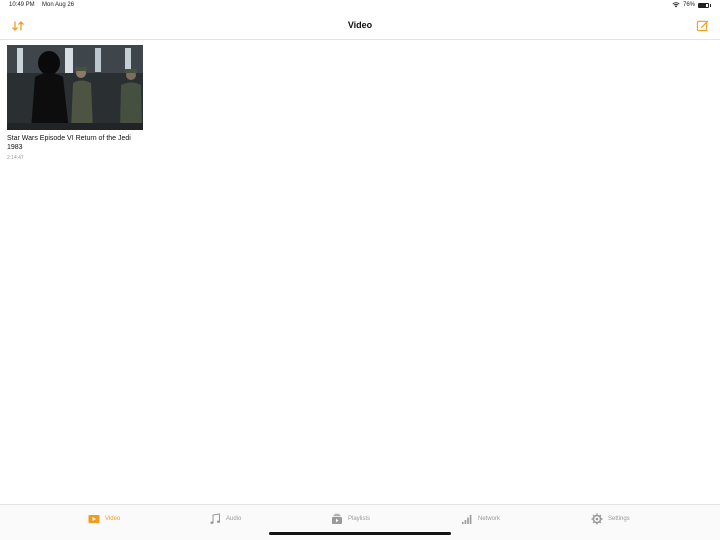  I want to click on wifi-icon, so click(676, 5).